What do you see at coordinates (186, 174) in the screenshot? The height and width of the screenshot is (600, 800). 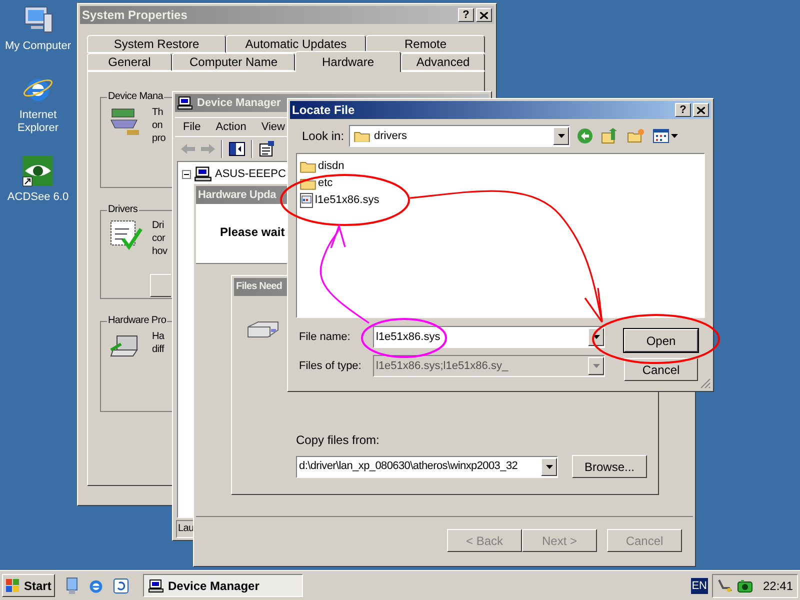 I see `expand-toggle-icon` at bounding box center [186, 174].